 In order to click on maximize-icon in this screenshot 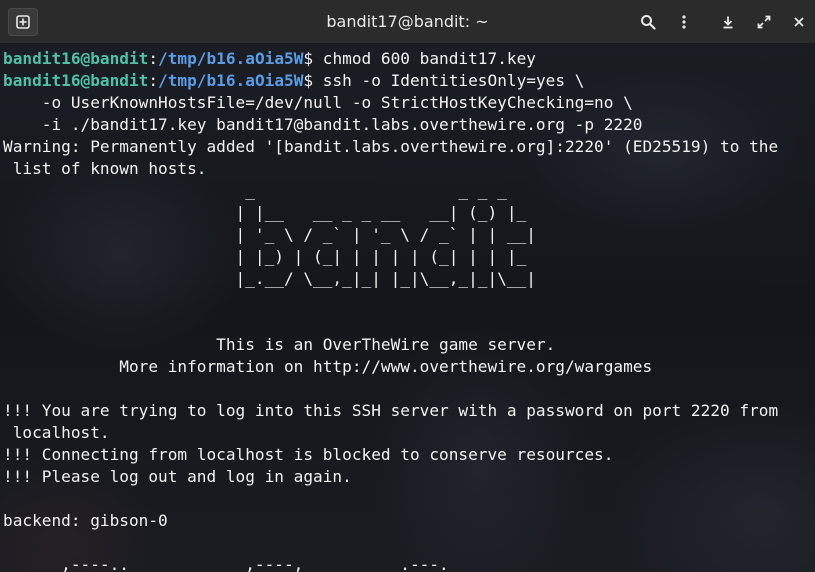, I will do `click(764, 22)`.